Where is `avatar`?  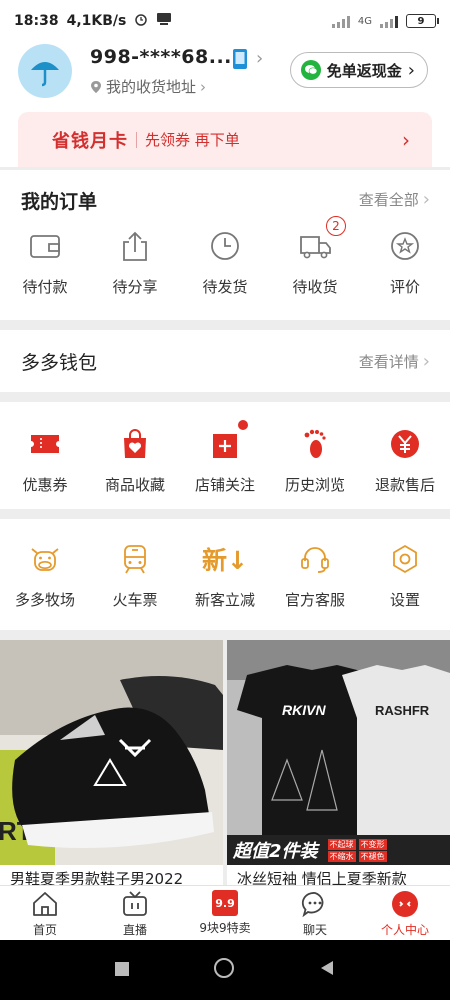
avatar is located at coordinates (45, 71).